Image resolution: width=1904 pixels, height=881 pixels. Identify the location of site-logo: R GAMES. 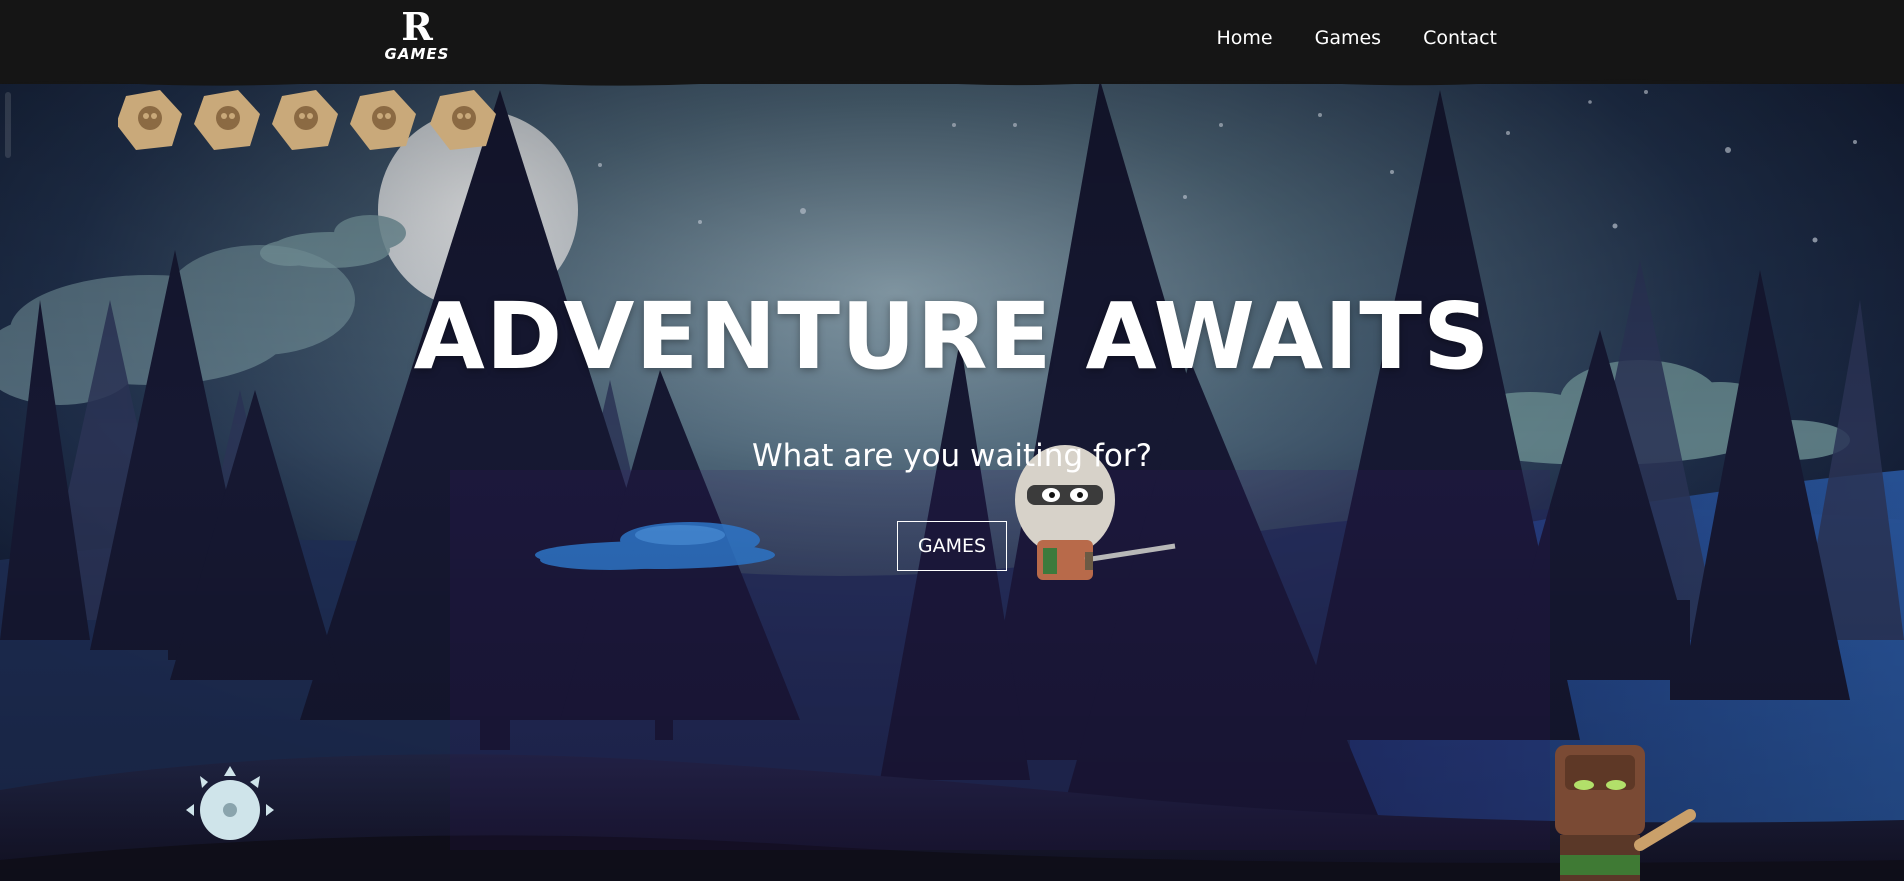
(417, 36).